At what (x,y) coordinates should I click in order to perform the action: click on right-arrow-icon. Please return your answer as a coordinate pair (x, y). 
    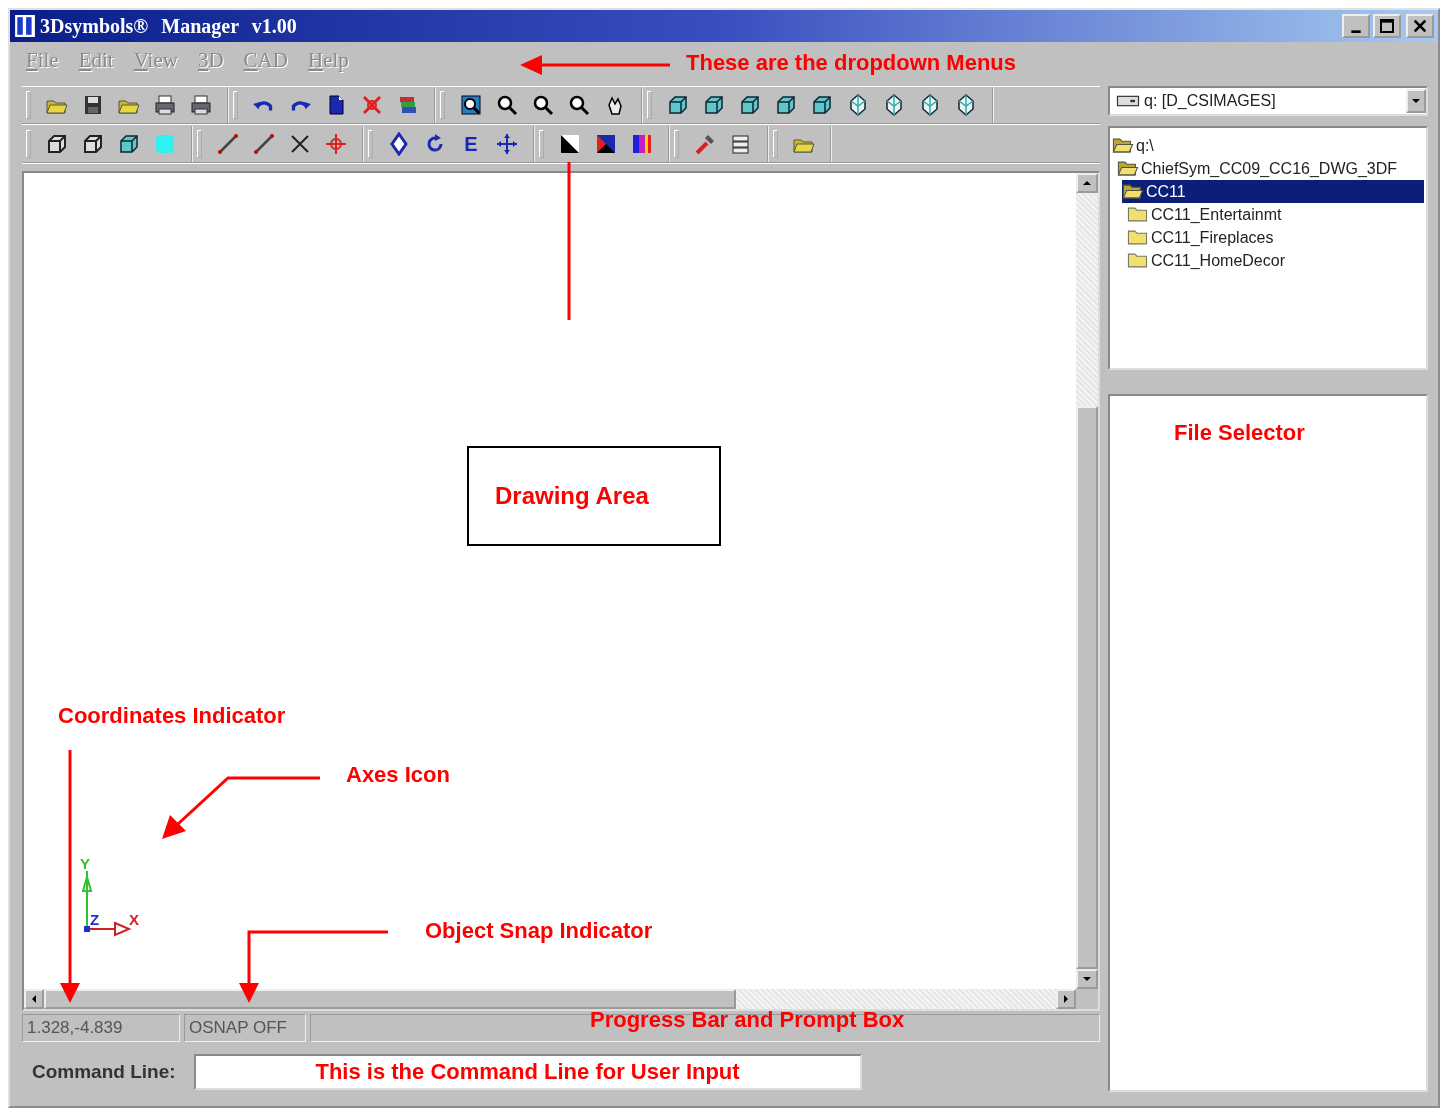
    Looking at the image, I should click on (1066, 999).